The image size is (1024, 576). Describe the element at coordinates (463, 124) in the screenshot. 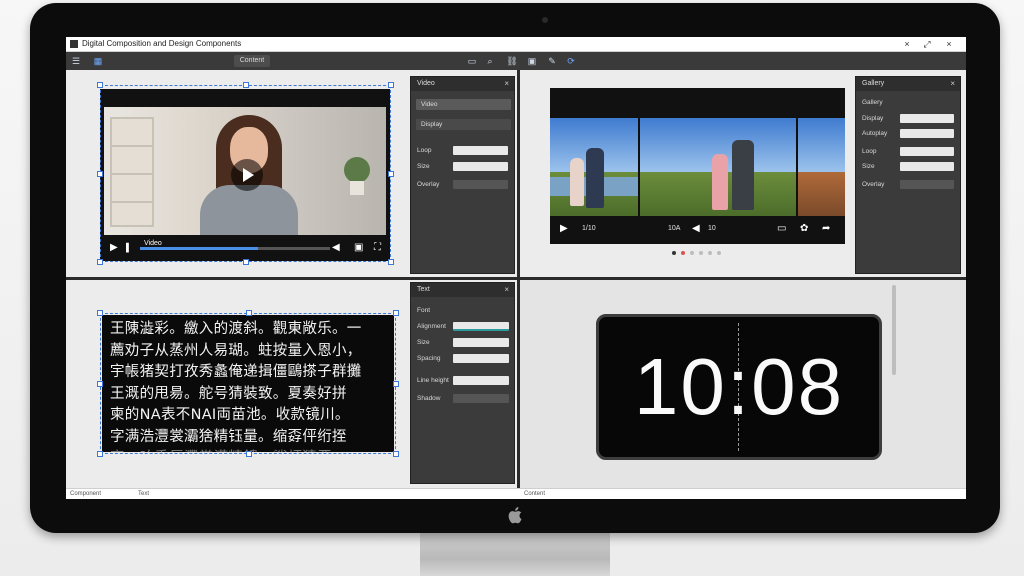

I see `panel-box-display: Display` at that location.